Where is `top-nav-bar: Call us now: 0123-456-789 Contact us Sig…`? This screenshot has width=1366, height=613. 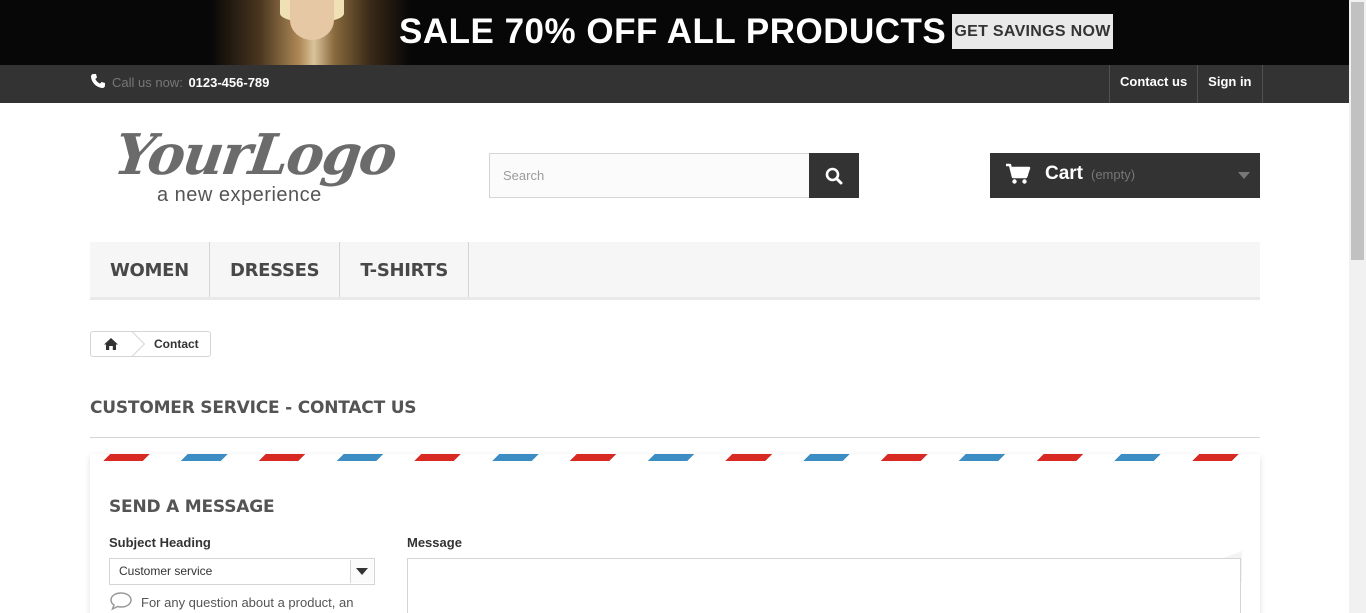 top-nav-bar: Call us now: 0123-456-789 Contact us Sig… is located at coordinates (674, 84).